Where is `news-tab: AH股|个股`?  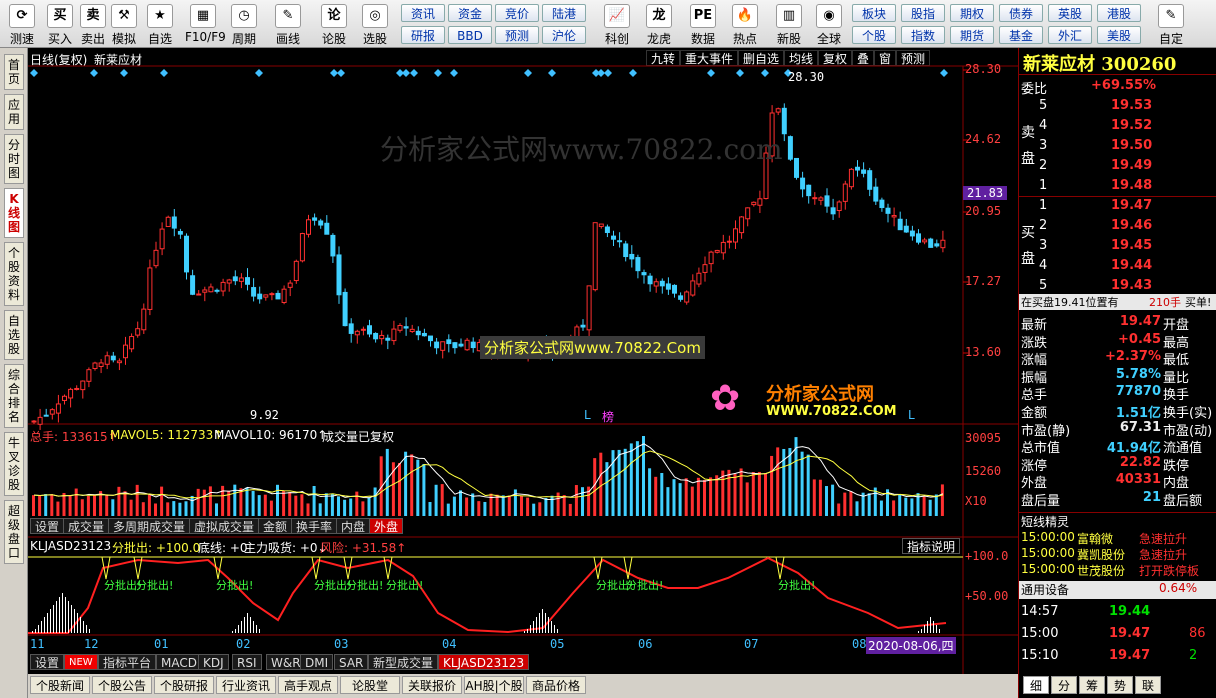
news-tab: AH股|个股 is located at coordinates (494, 685).